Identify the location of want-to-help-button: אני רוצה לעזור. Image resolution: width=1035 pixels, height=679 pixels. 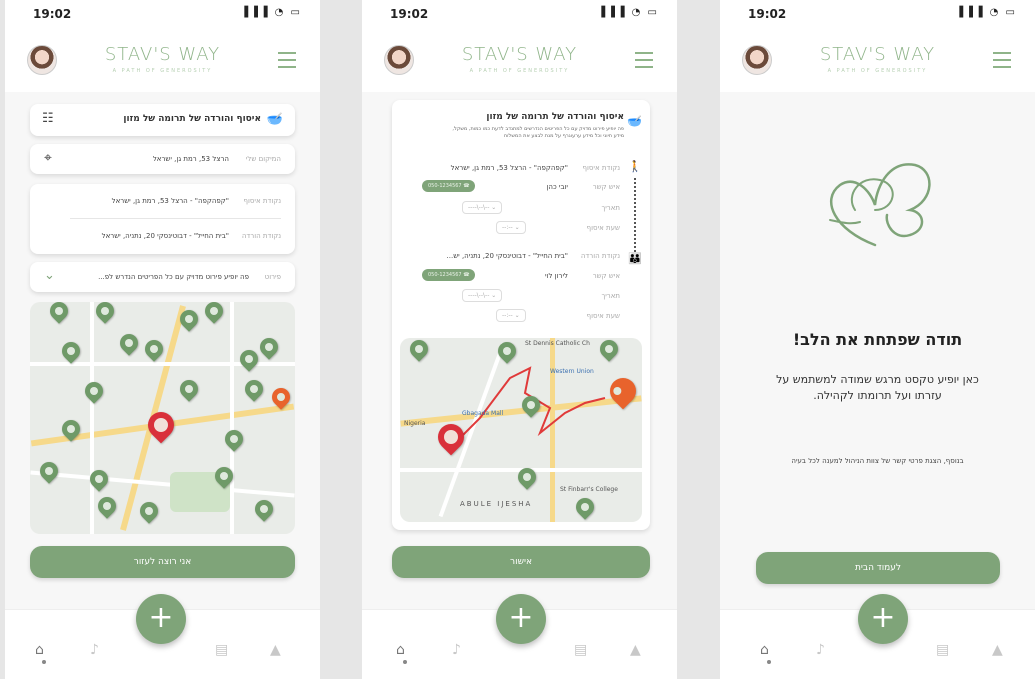
(162, 562).